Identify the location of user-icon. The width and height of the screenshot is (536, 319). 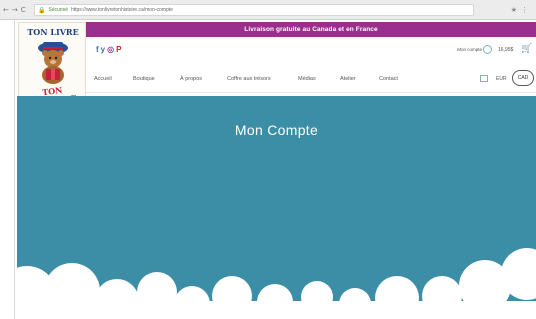
(487, 49).